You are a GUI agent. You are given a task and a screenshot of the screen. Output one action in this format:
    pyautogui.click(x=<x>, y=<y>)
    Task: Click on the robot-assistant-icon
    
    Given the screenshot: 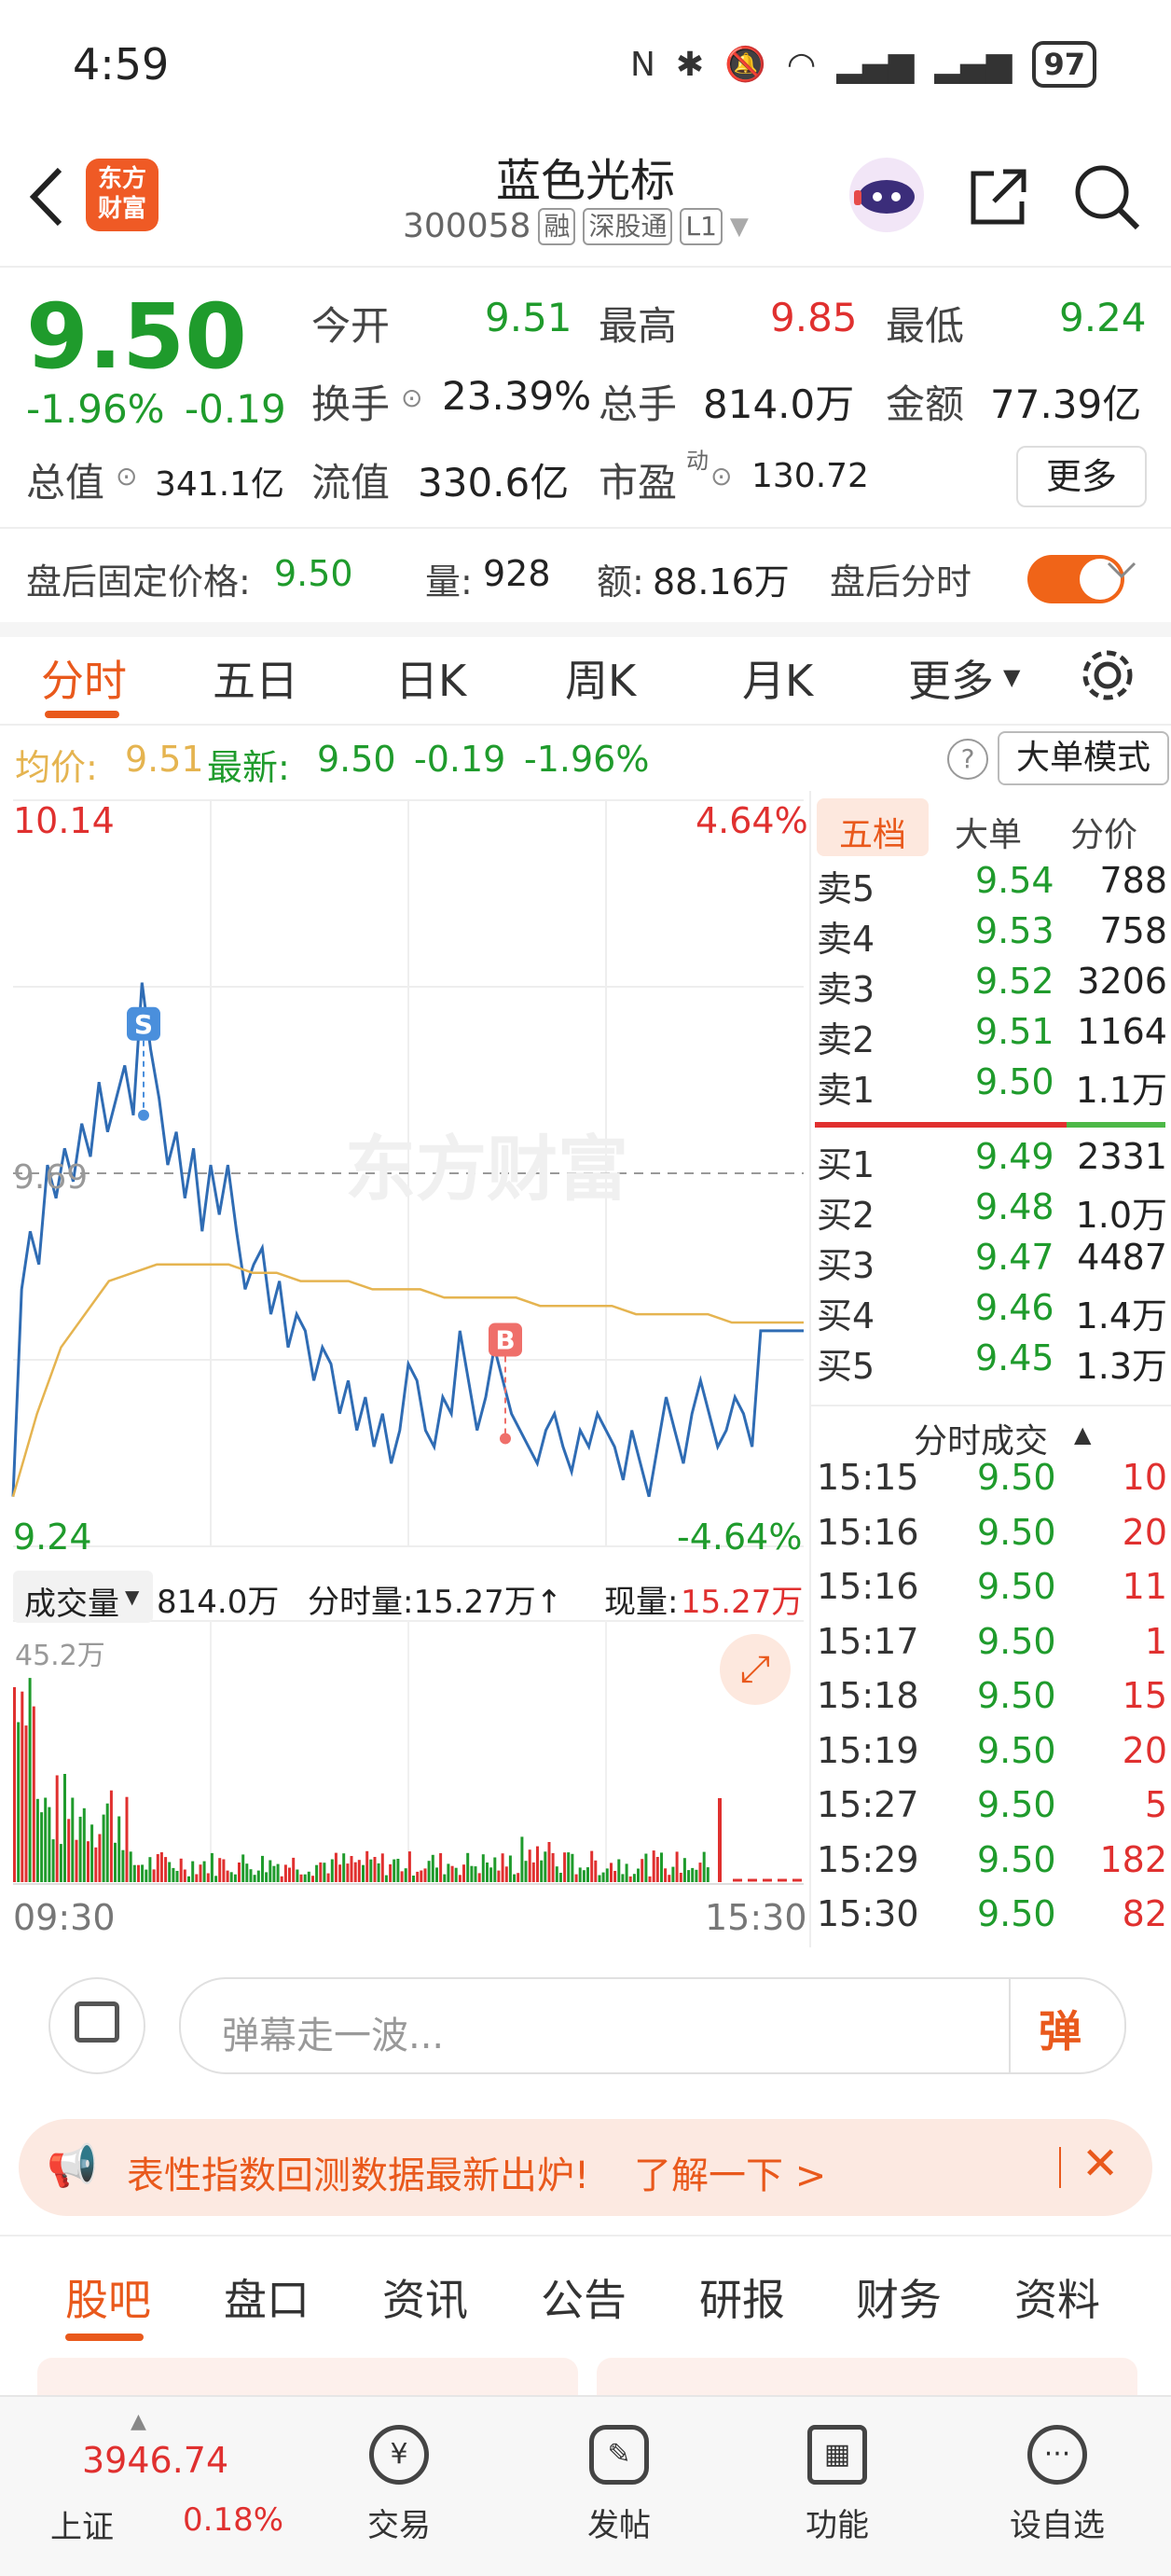 What is the action you would take?
    pyautogui.click(x=887, y=195)
    